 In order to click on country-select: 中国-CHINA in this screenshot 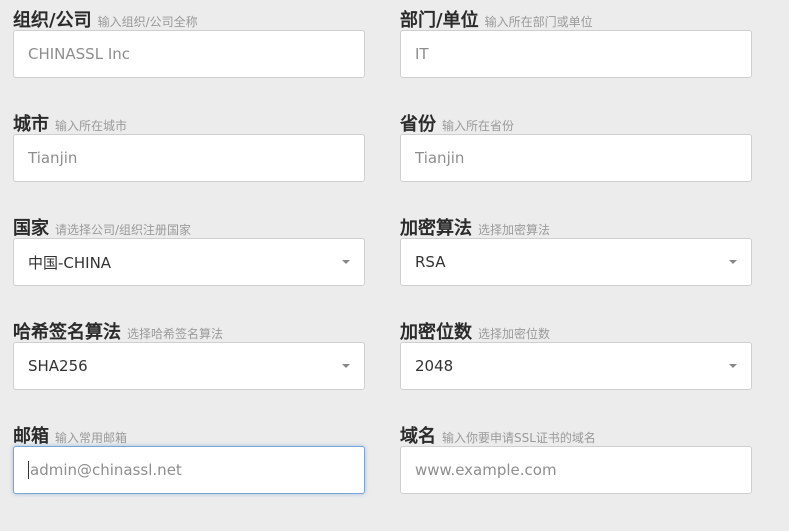, I will do `click(189, 262)`.